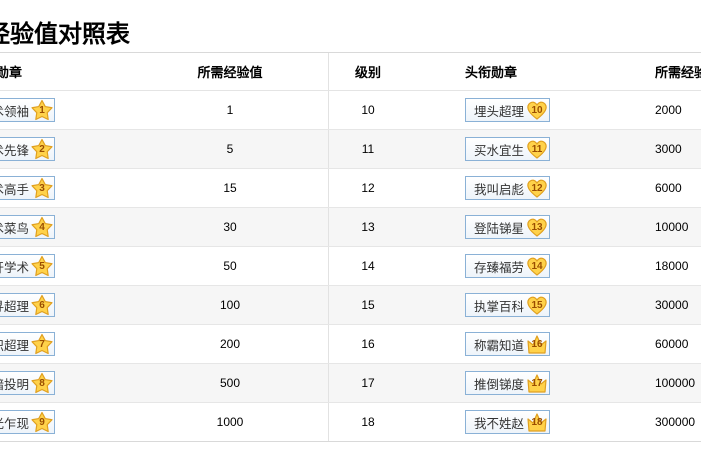 Image resolution: width=701 pixels, height=460 pixels. I want to click on badge-label: 追寻超理, so click(15, 306).